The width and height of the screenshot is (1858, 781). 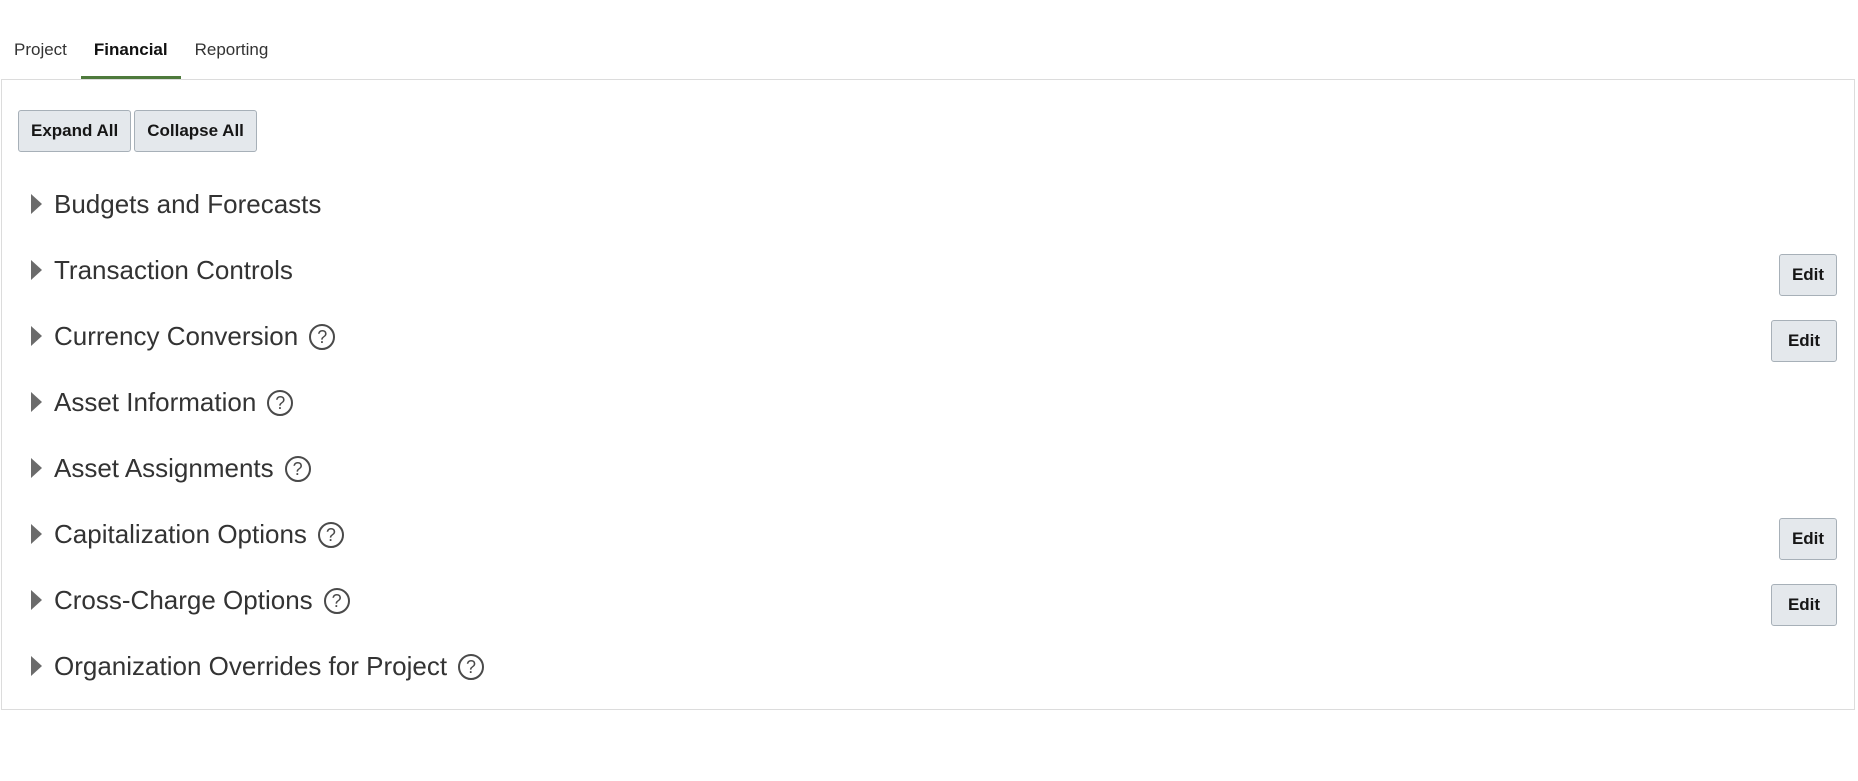 What do you see at coordinates (928, 601) in the screenshot?
I see `section-cross-charge-options: Cross-Charge Options? Edit` at bounding box center [928, 601].